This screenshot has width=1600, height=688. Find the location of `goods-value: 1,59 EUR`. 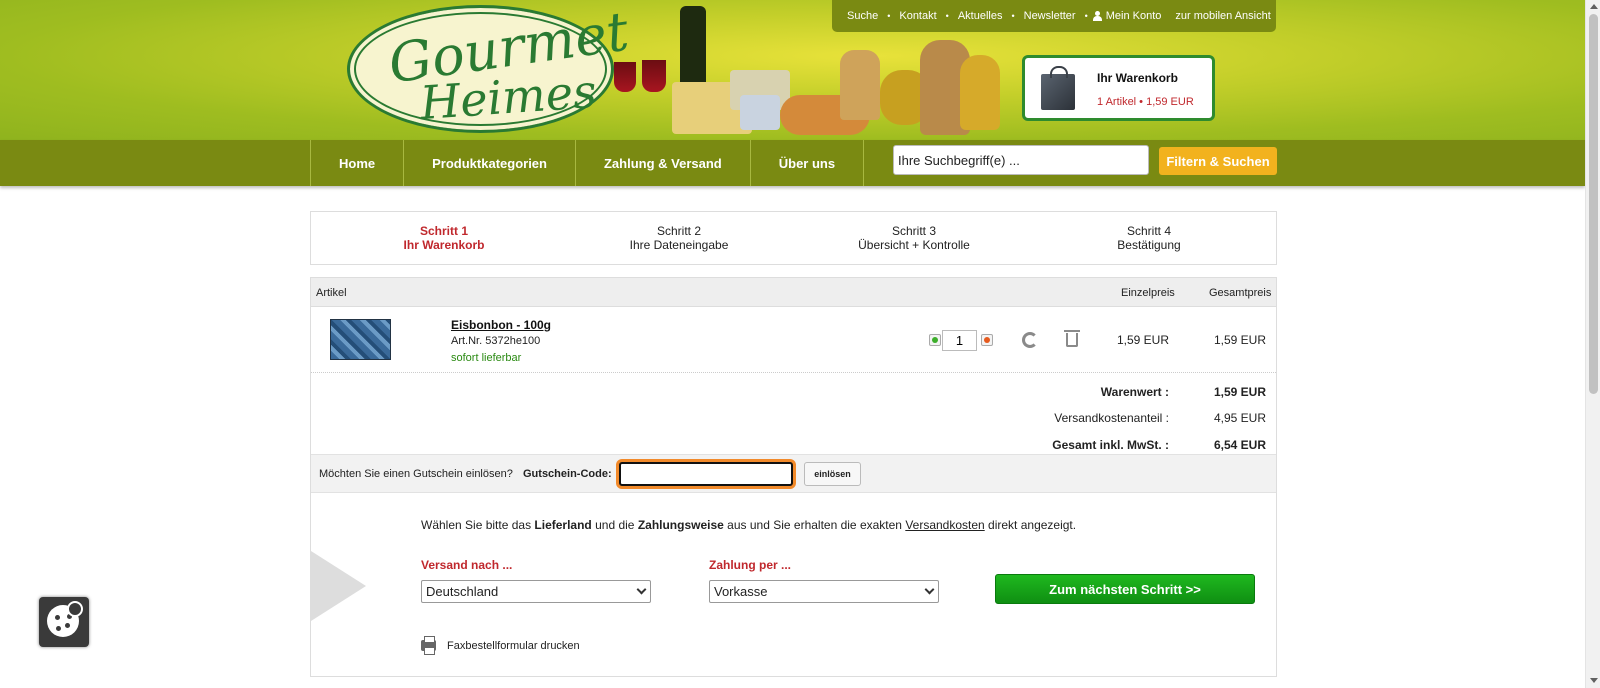

goods-value: 1,59 EUR is located at coordinates (1239, 392).